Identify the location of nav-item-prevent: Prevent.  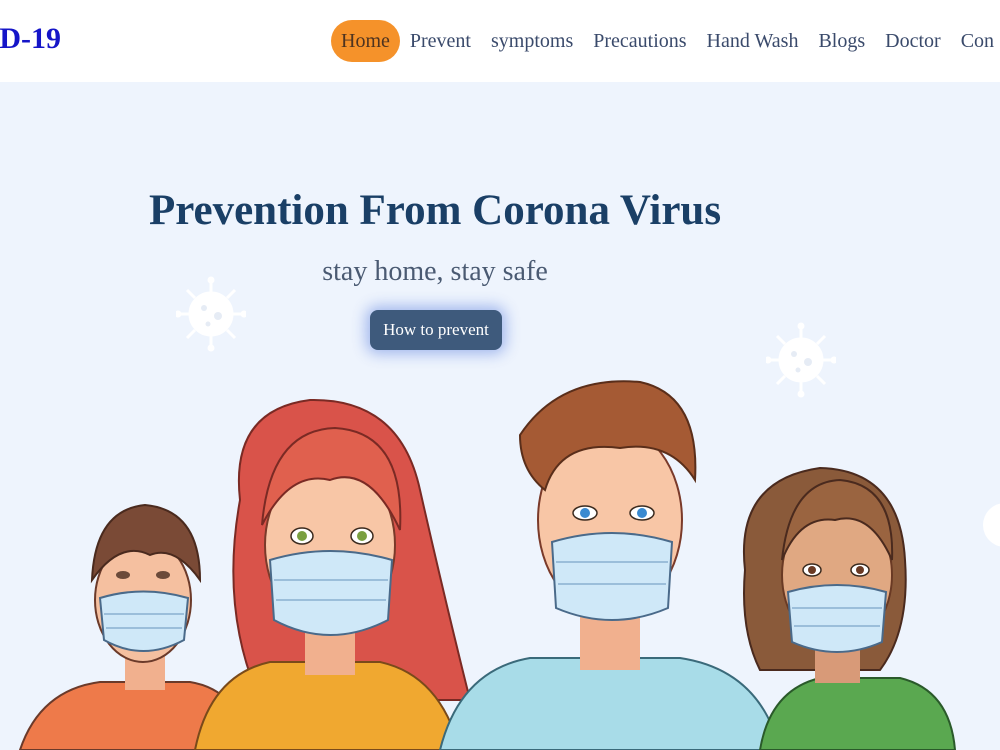
(440, 41).